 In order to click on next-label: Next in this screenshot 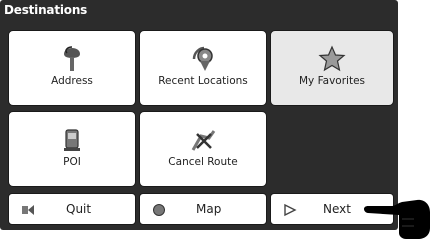, I will do `click(337, 209)`.